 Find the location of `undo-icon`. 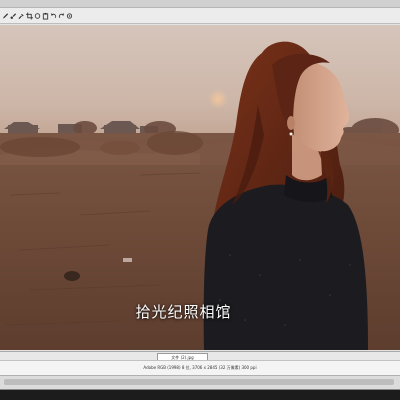

undo-icon is located at coordinates (53, 16).